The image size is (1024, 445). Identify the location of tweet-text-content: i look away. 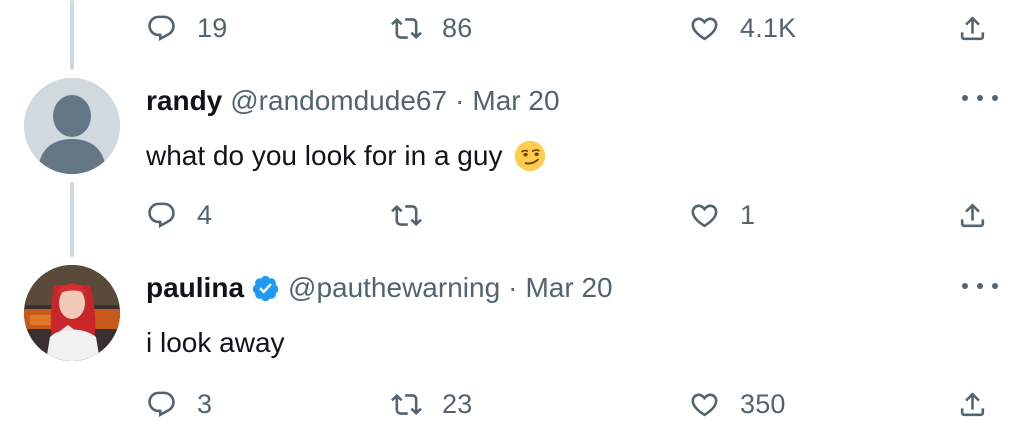
(215, 342).